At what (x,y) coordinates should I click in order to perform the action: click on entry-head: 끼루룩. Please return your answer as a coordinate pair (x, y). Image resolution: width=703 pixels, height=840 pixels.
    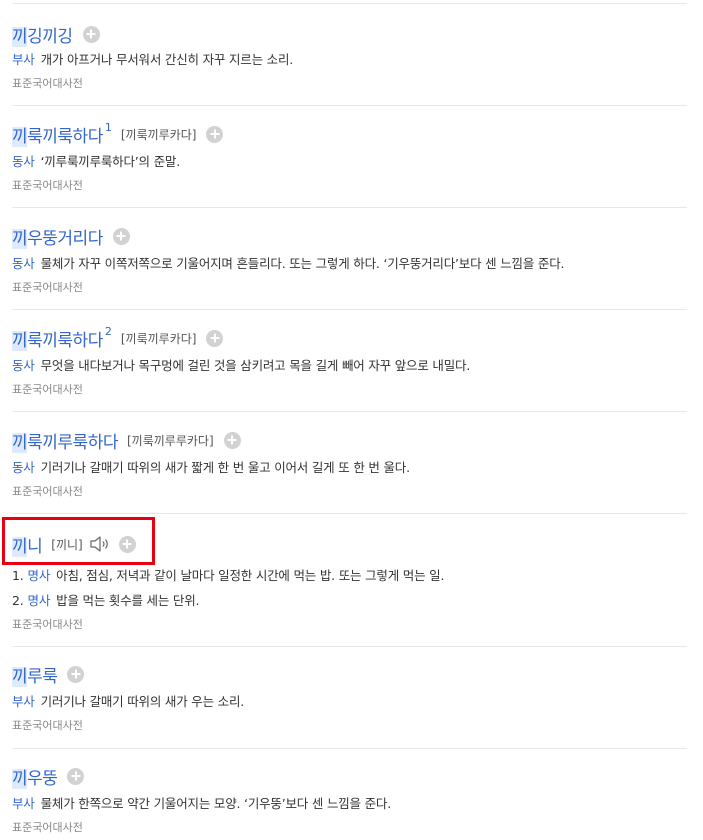
    Looking at the image, I should click on (48, 674).